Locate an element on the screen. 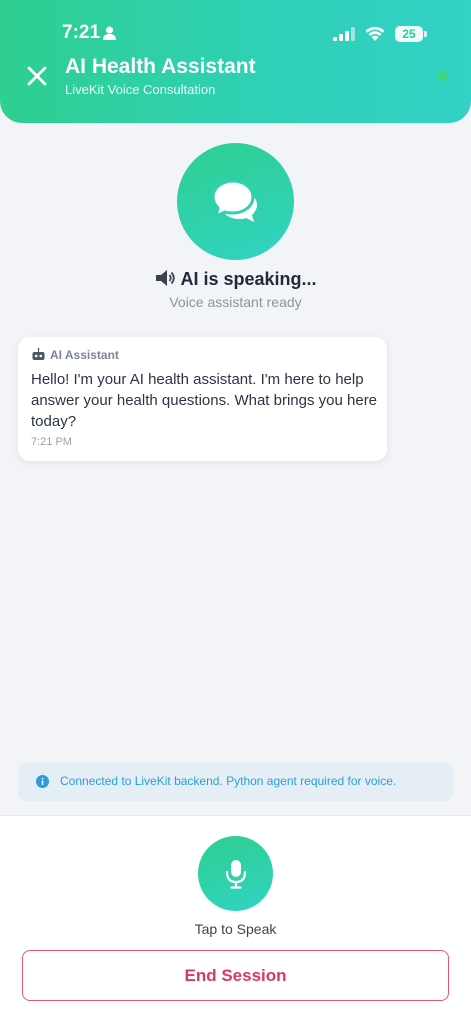 The width and height of the screenshot is (471, 1024). status-time: 7:21 is located at coordinates (81, 32).